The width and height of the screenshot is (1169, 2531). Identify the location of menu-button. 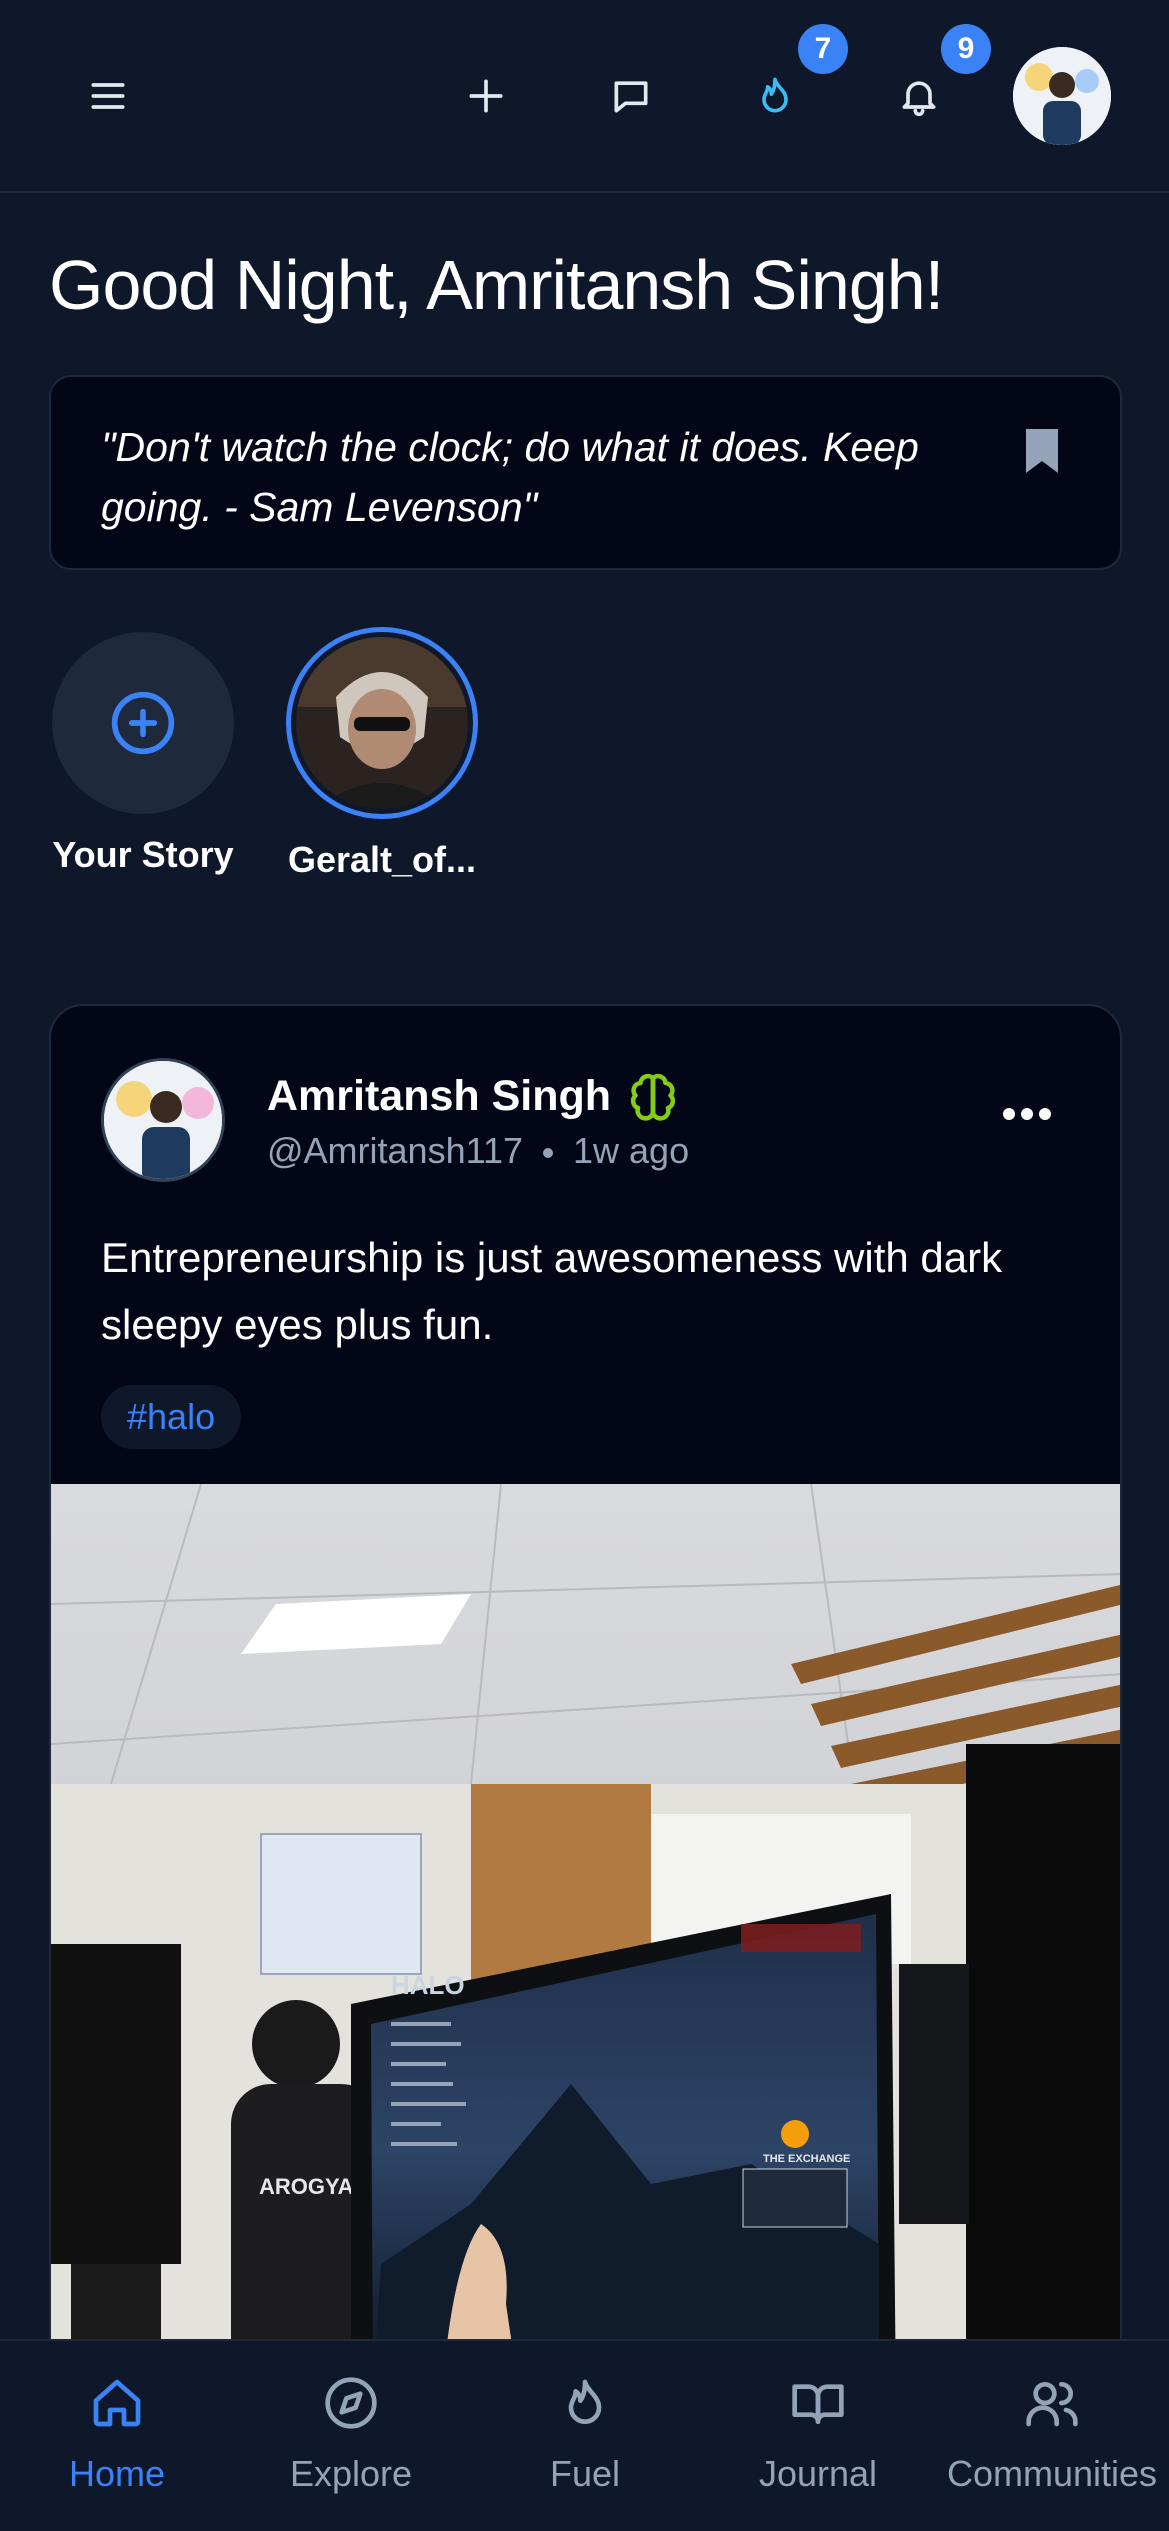
(108, 96).